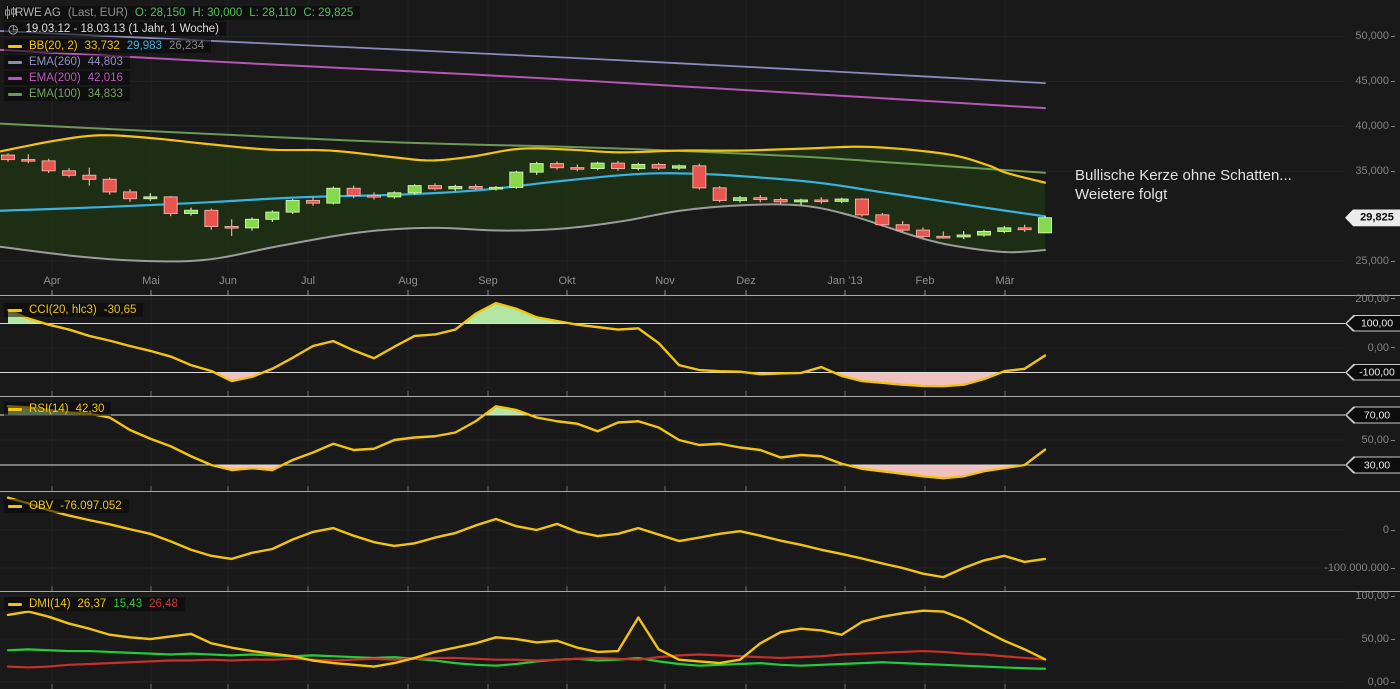  What do you see at coordinates (105, 78) in the screenshot?
I see `ema200-value: 42,016` at bounding box center [105, 78].